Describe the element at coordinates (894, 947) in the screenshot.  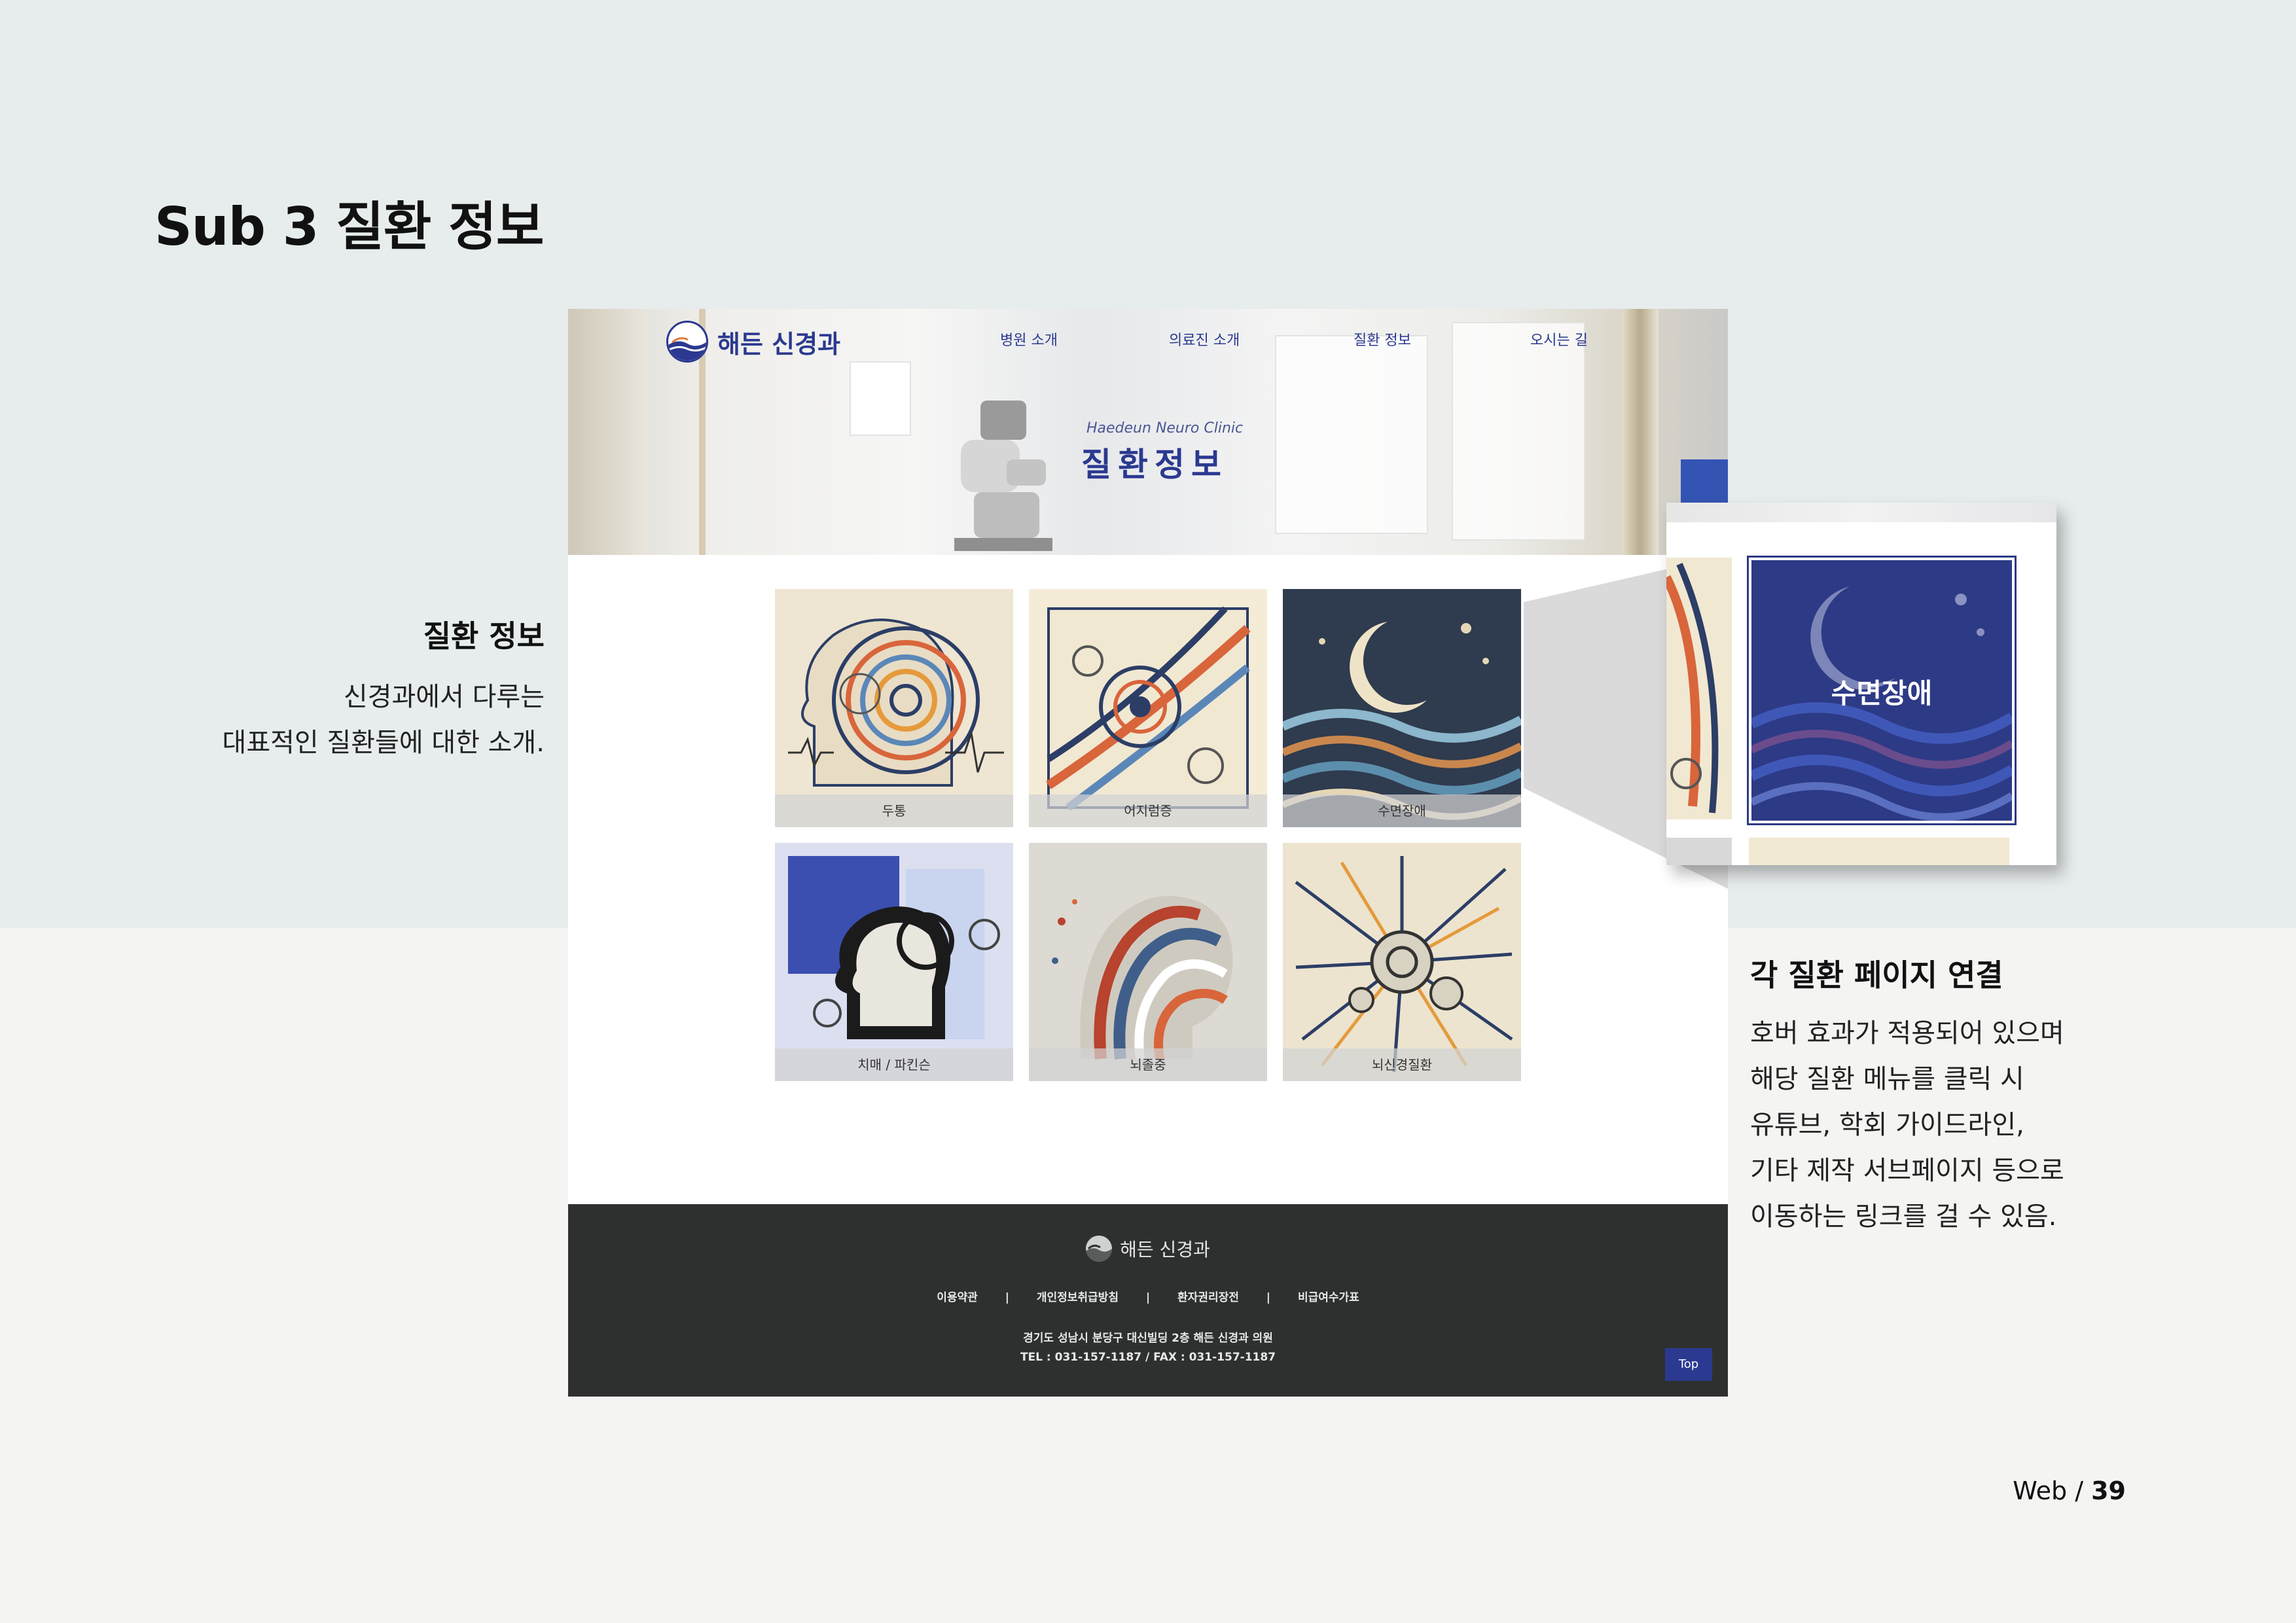
I see `dementia-art-icon` at that location.